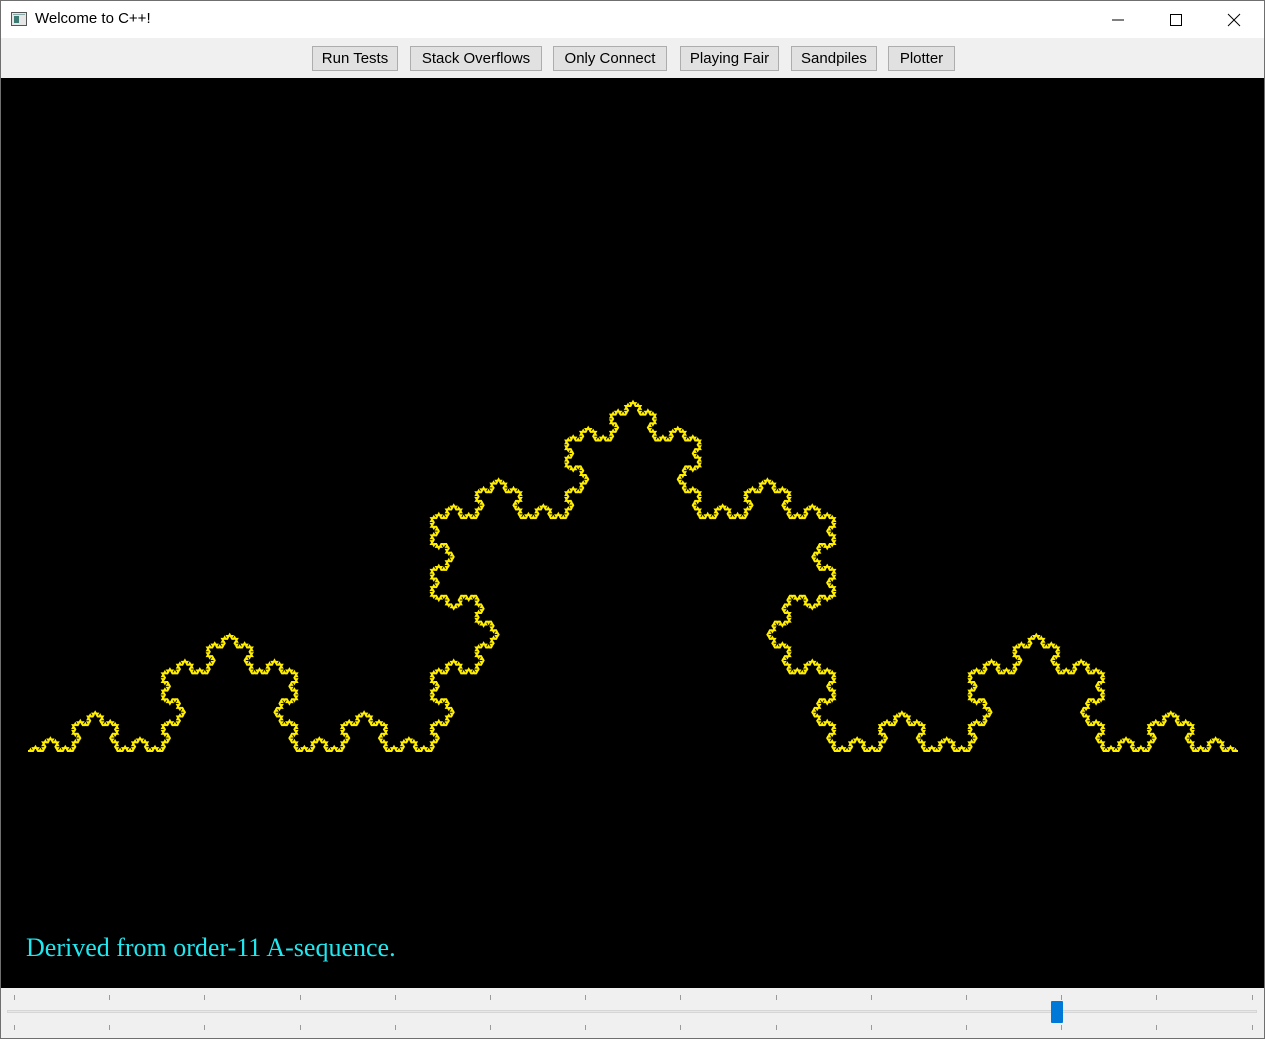 Image resolution: width=1265 pixels, height=1039 pixels. Describe the element at coordinates (93, 18) in the screenshot. I see `window-title: Welcome to C++!` at that location.